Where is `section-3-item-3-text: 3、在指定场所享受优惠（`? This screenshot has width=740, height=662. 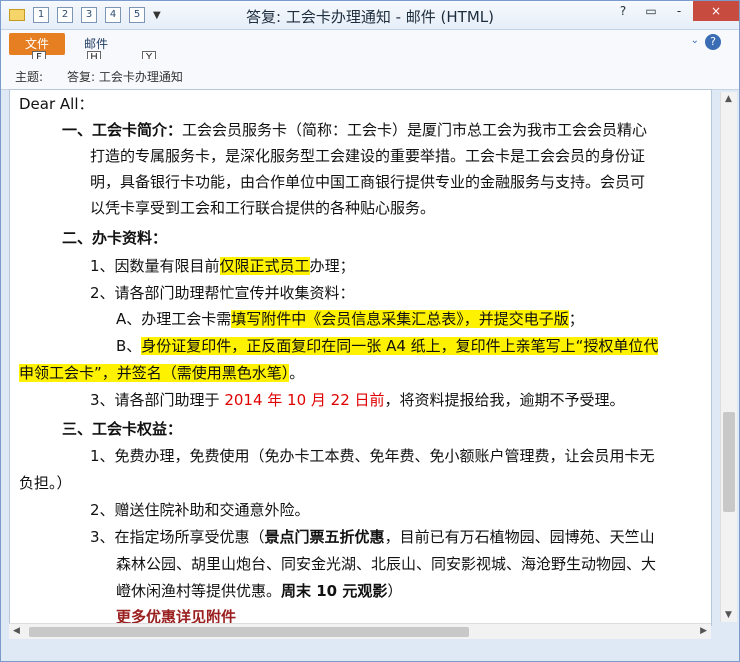
section-3-item-3-text: 3、在指定场所享受优惠（ is located at coordinates (177, 537).